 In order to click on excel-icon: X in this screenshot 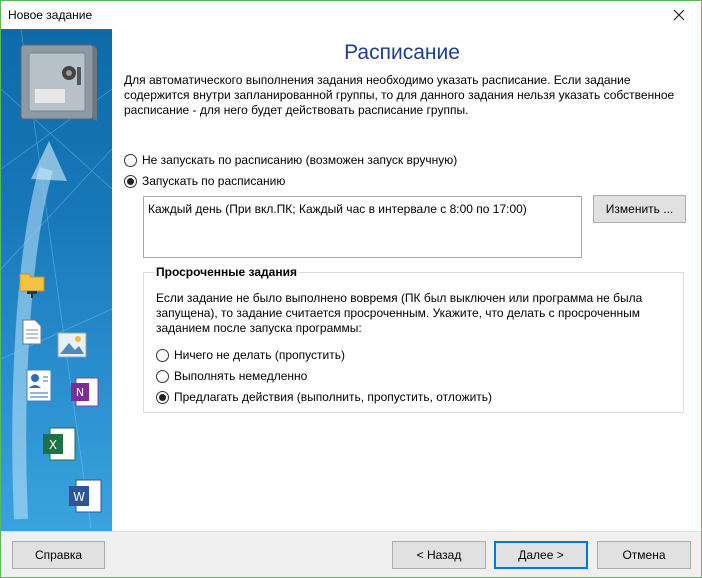, I will do `click(59, 445)`.